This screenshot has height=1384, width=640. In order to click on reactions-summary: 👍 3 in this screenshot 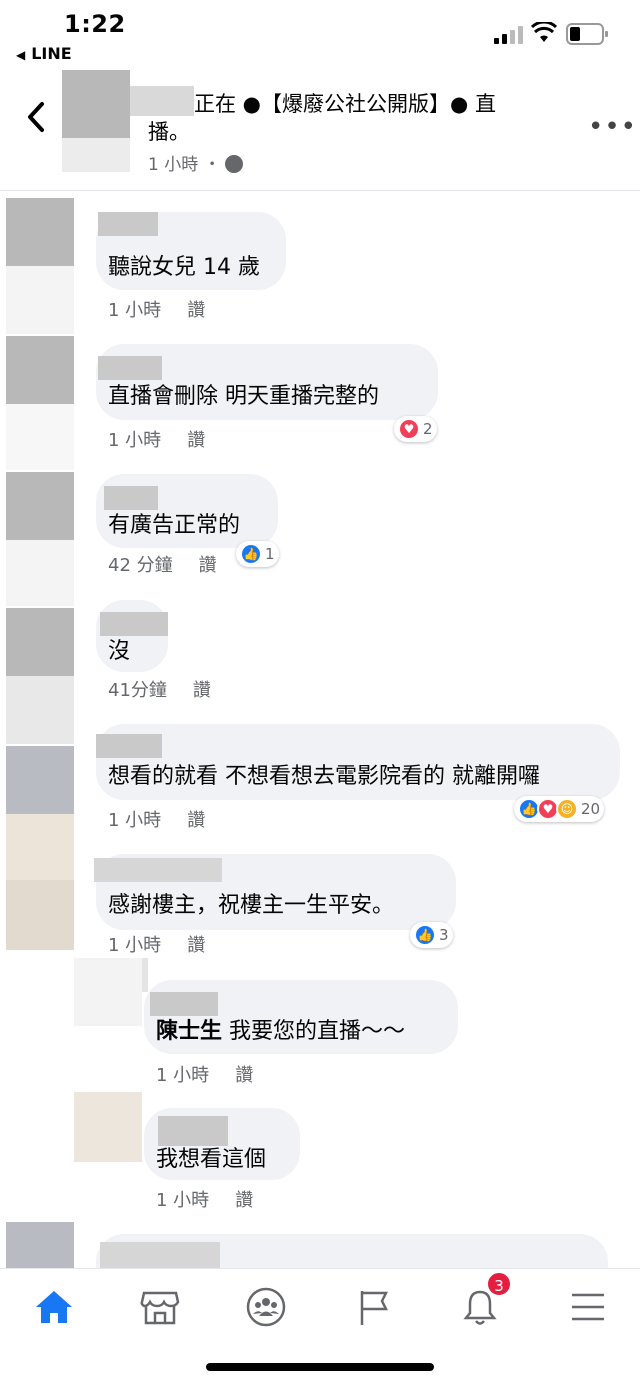, I will do `click(431, 935)`.